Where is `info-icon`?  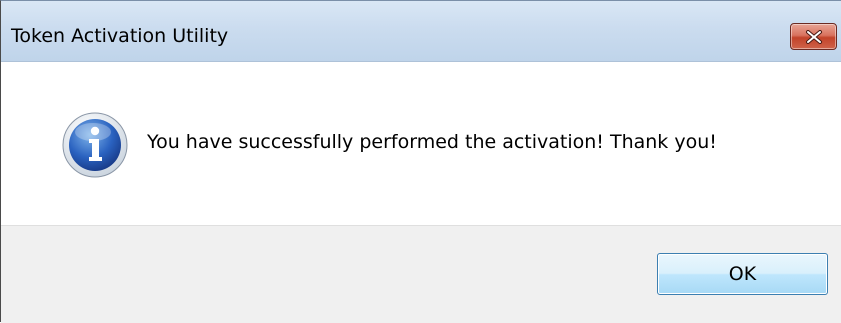 info-icon is located at coordinates (95, 145).